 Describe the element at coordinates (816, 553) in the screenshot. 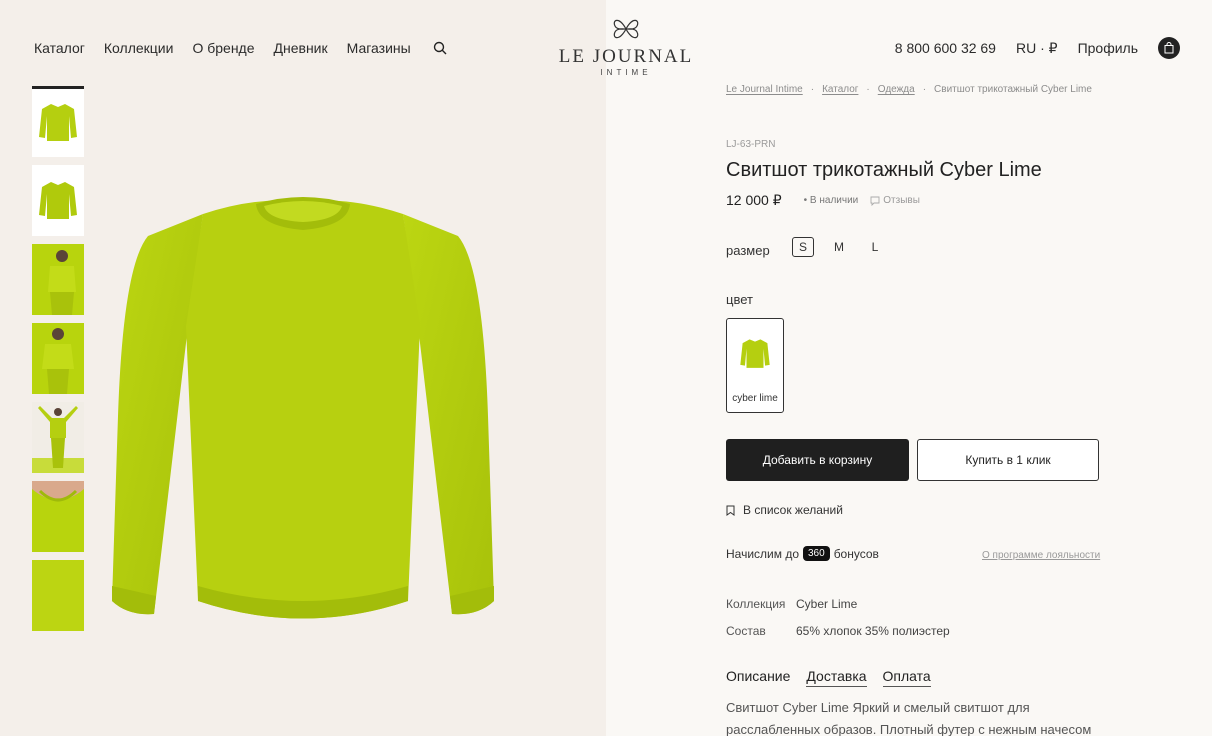

I see `bonus-badge: 360` at that location.